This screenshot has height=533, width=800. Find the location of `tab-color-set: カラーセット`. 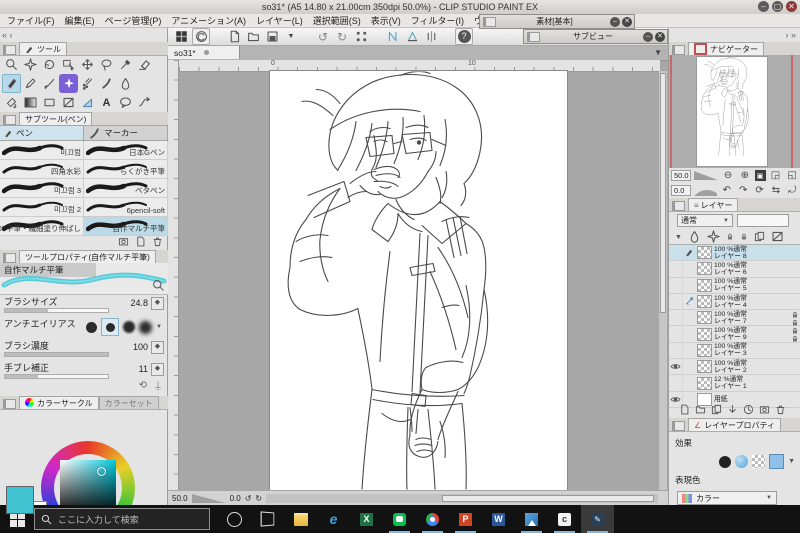

tab-color-set: カラーセット is located at coordinates (128, 402).